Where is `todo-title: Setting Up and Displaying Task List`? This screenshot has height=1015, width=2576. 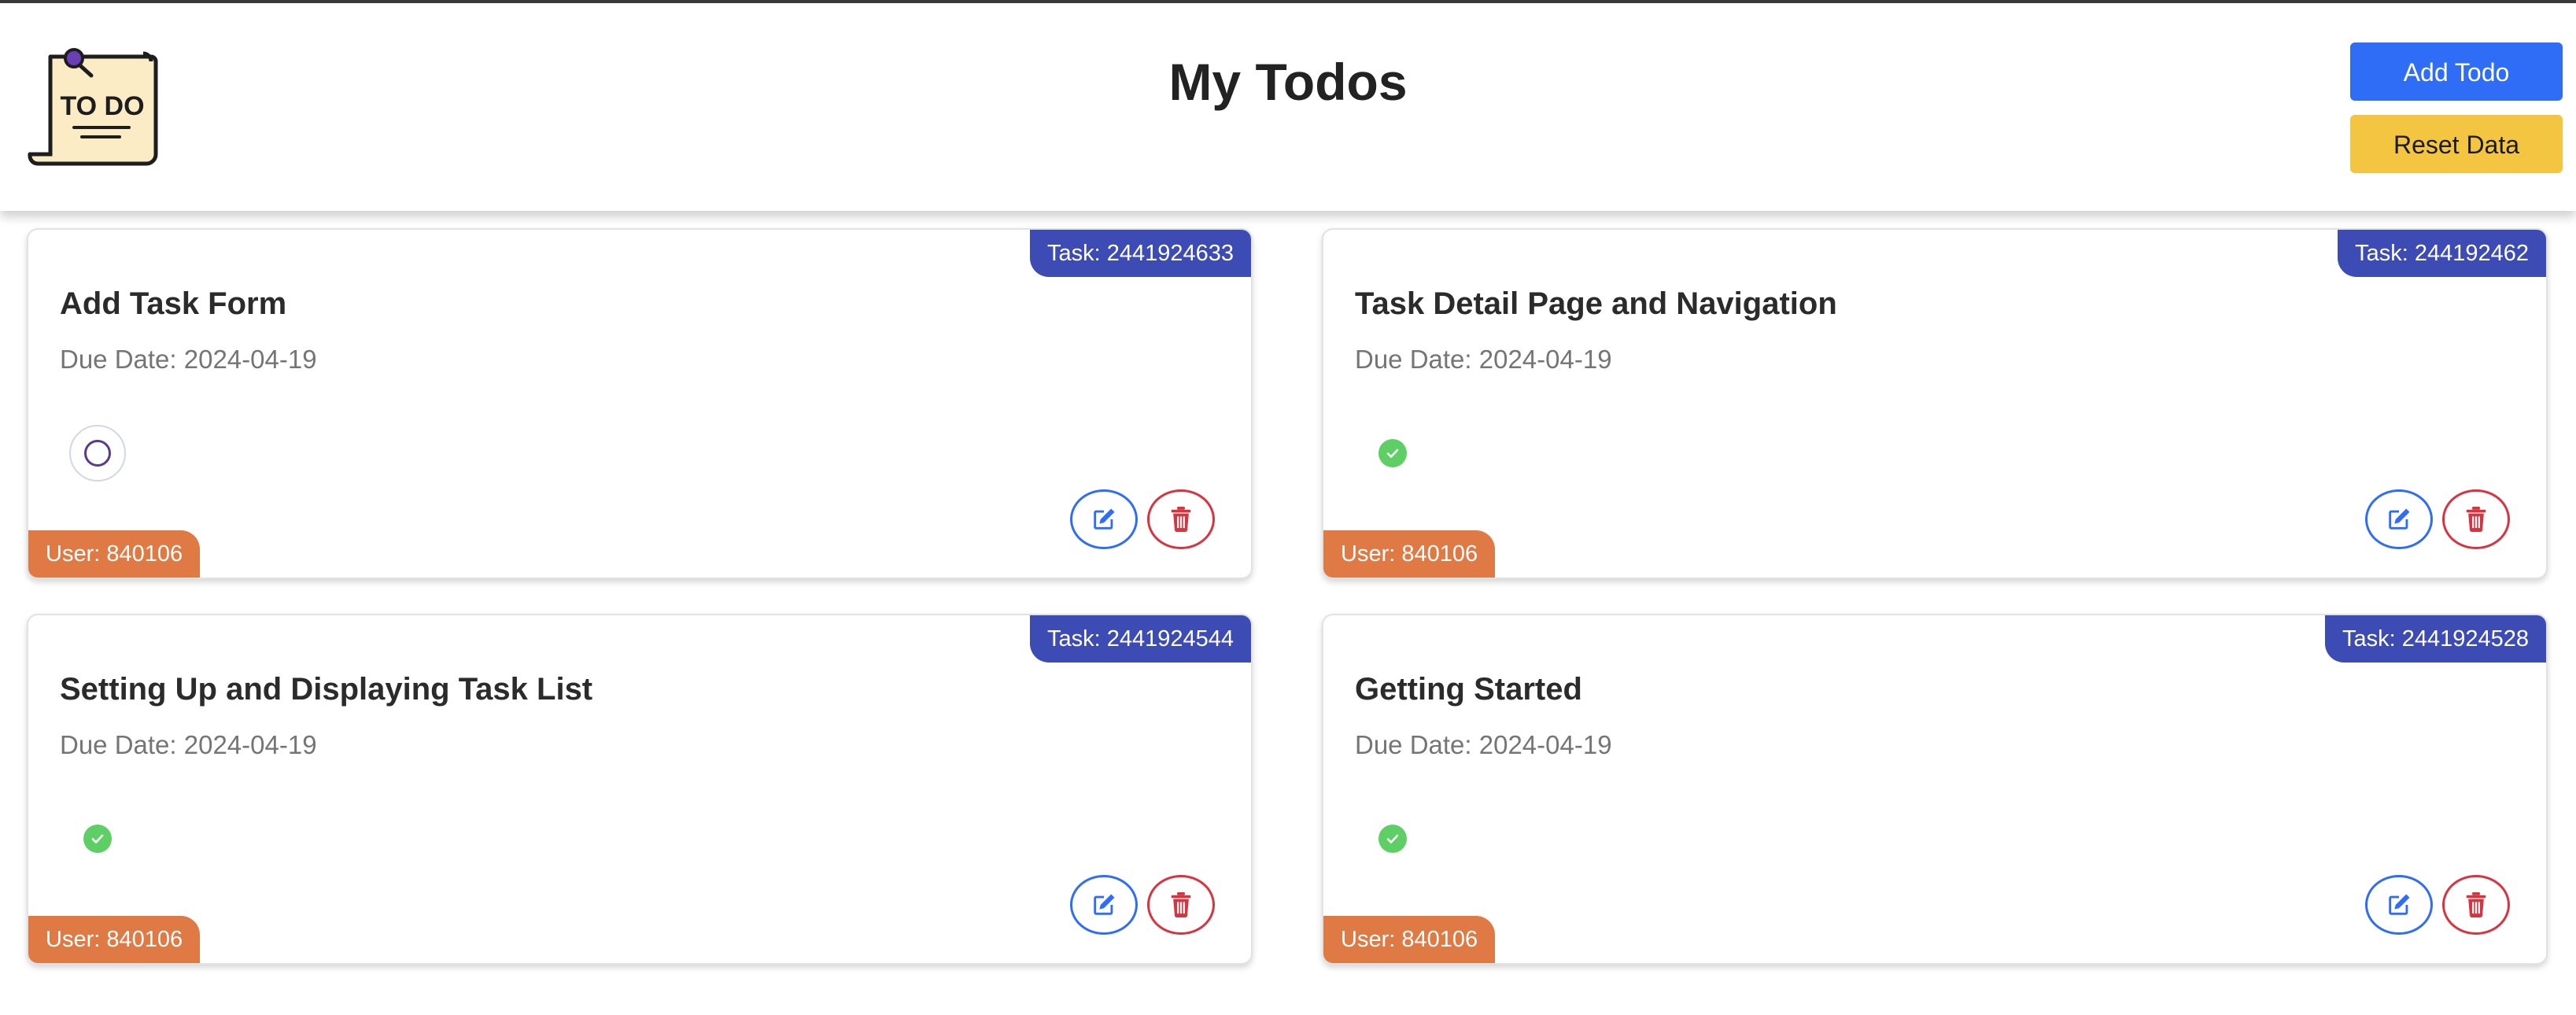
todo-title: Setting Up and Displaying Task List is located at coordinates (326, 689).